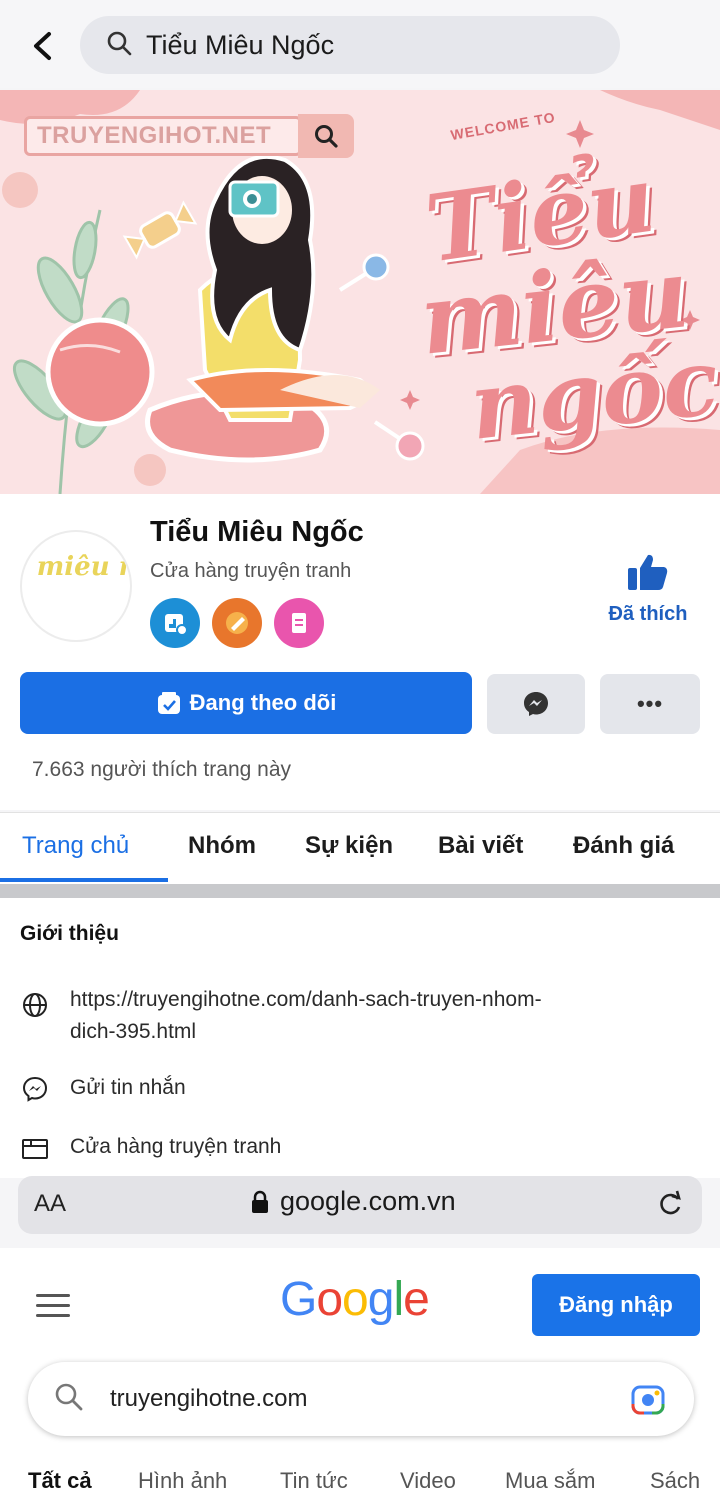  Describe the element at coordinates (237, 623) in the screenshot. I see `top-fan-badge-icon` at that location.